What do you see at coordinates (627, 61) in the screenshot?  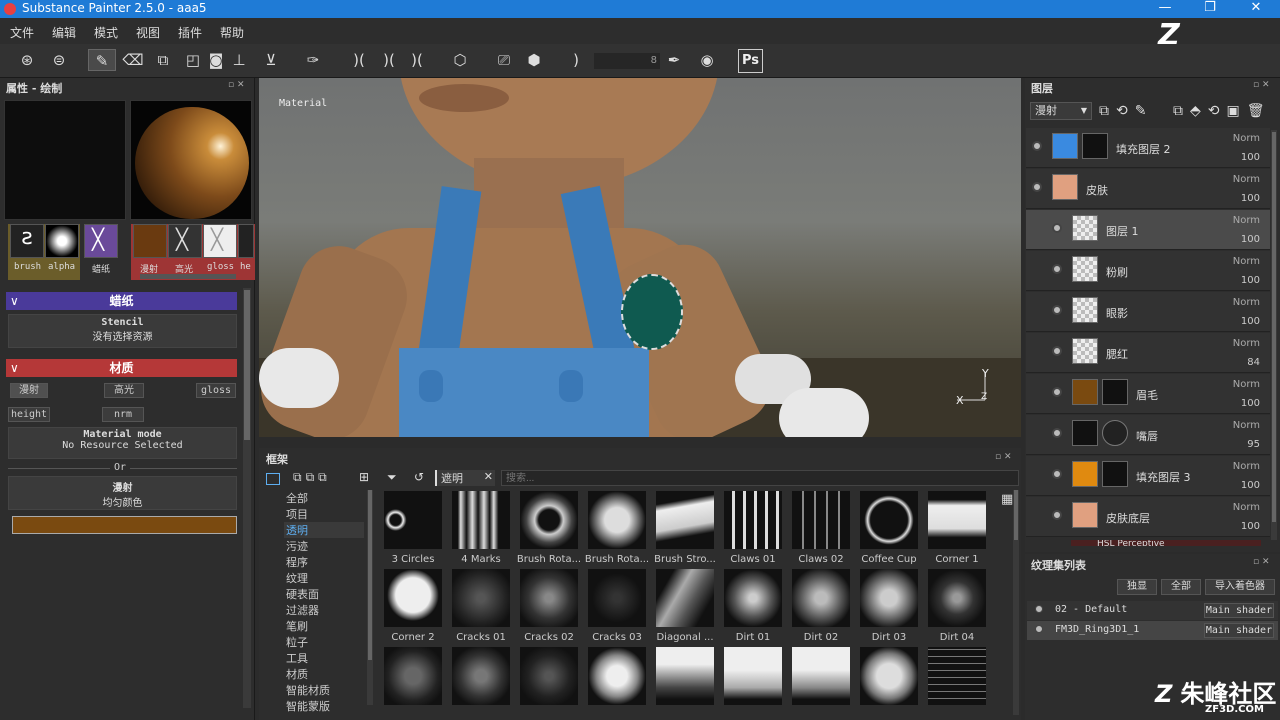 I see `brush-size-field: 8` at bounding box center [627, 61].